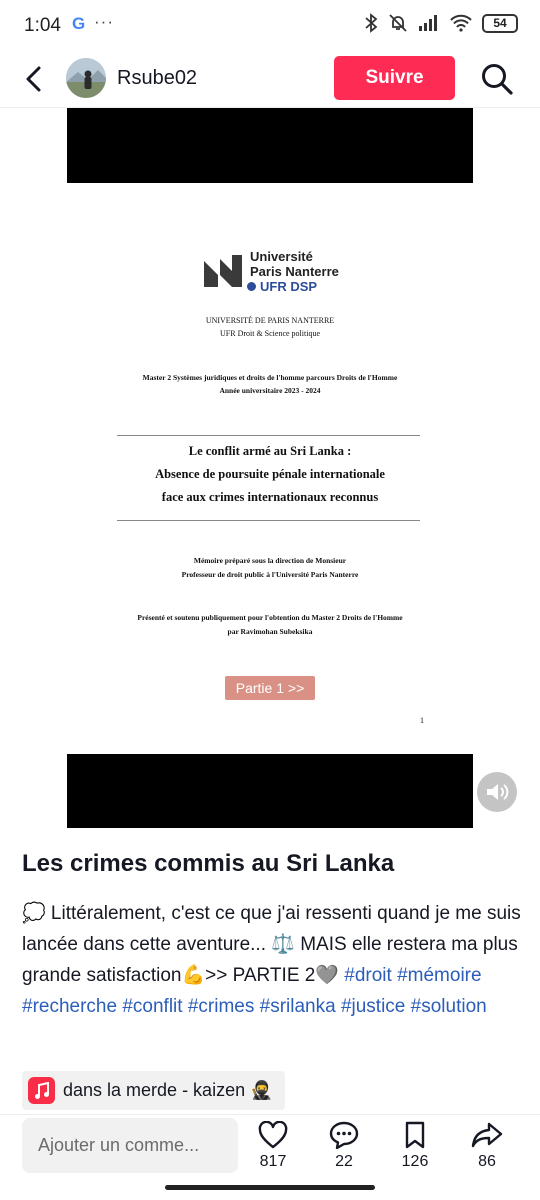  I want to click on speaker-icon, so click(498, 792).